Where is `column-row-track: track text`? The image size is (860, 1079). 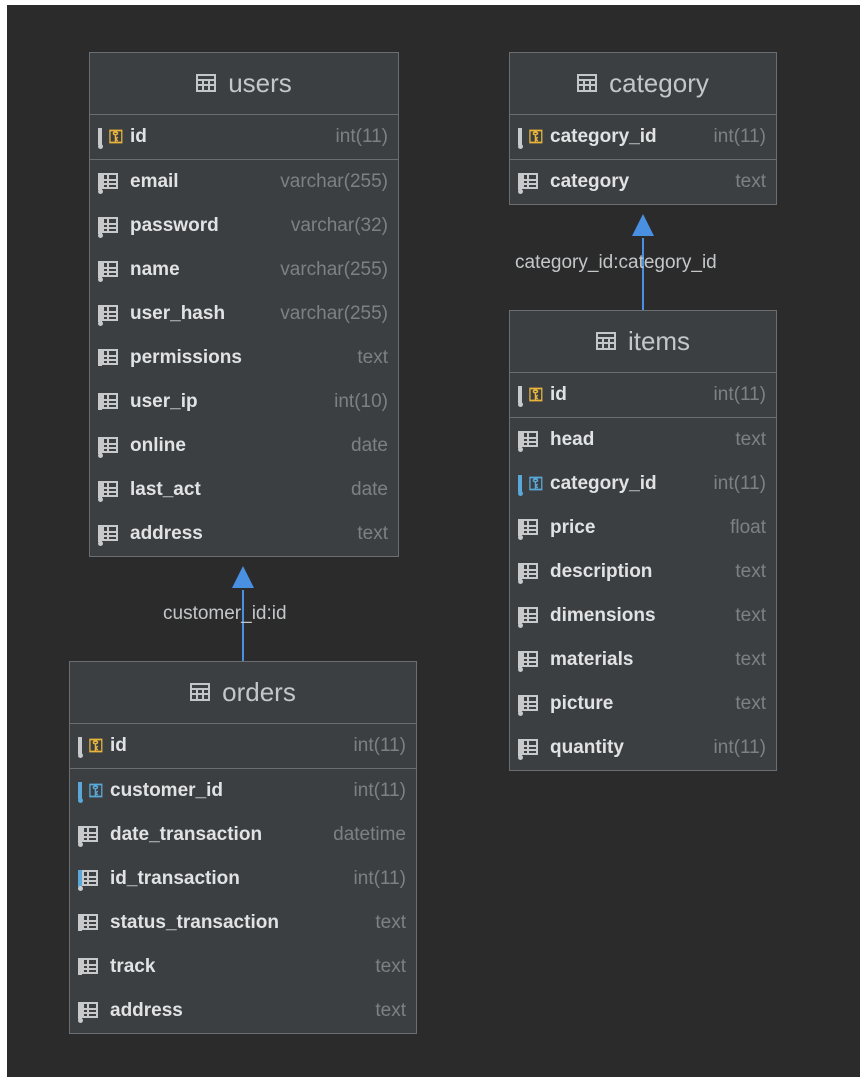
column-row-track: track text is located at coordinates (243, 967).